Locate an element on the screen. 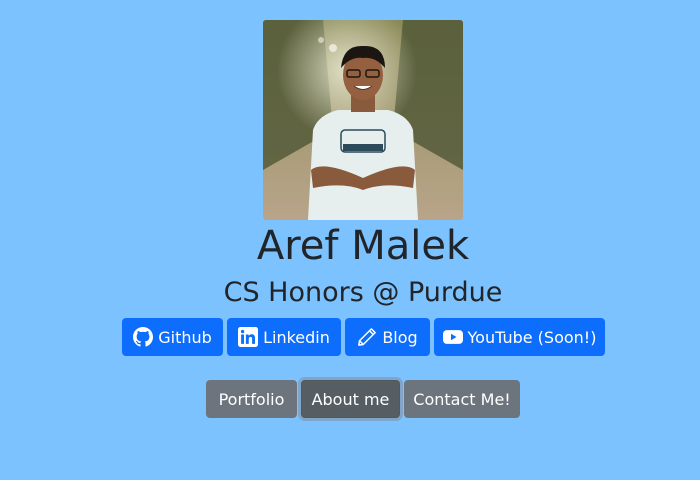 The width and height of the screenshot is (700, 480). social-links: Github Linkedin Blog YouTube (Soon!) is located at coordinates (363, 337).